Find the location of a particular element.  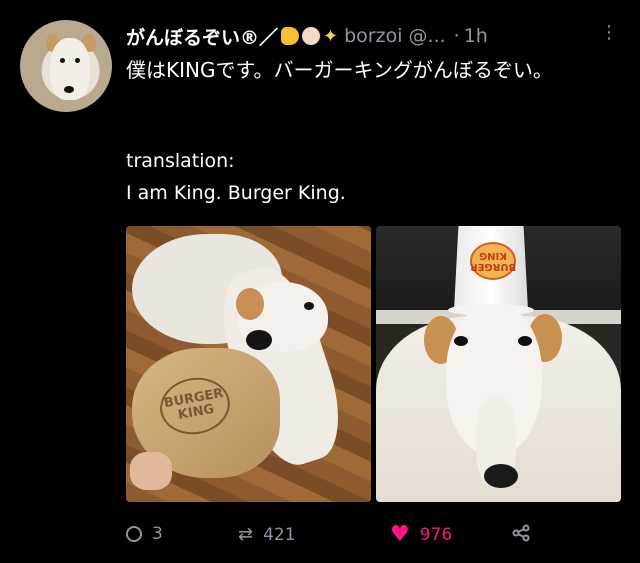

burger-king-logo: BURGER KING is located at coordinates (195, 406).